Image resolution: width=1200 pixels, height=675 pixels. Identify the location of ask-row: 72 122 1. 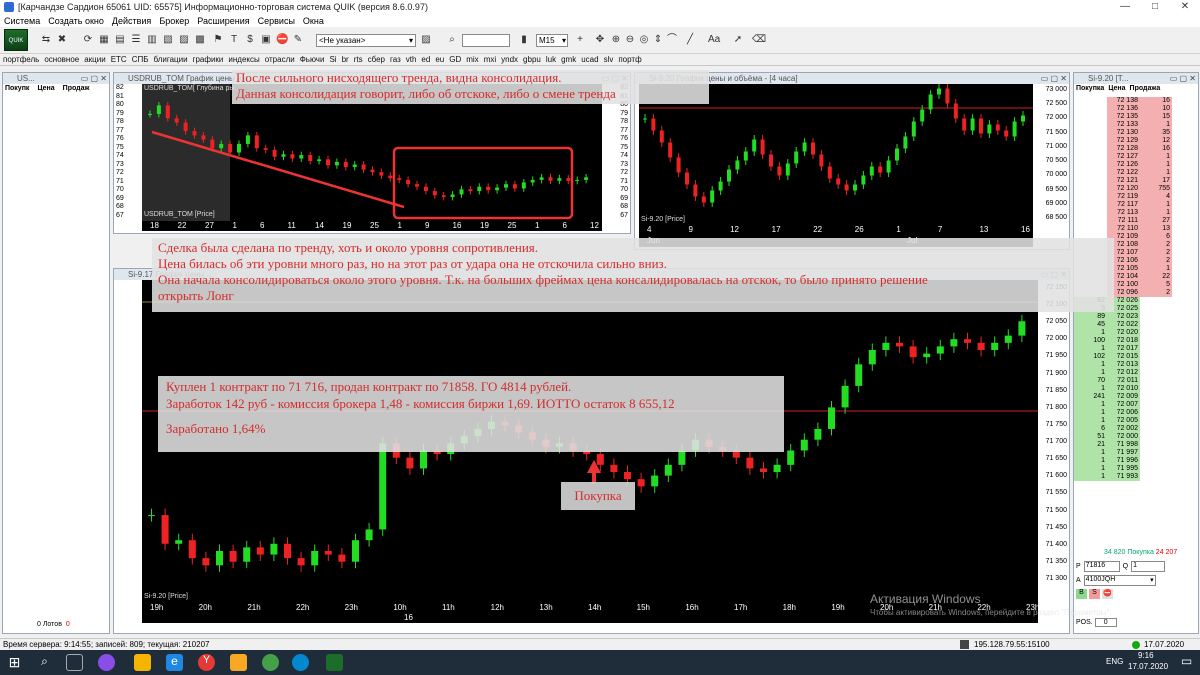
(1136, 173).